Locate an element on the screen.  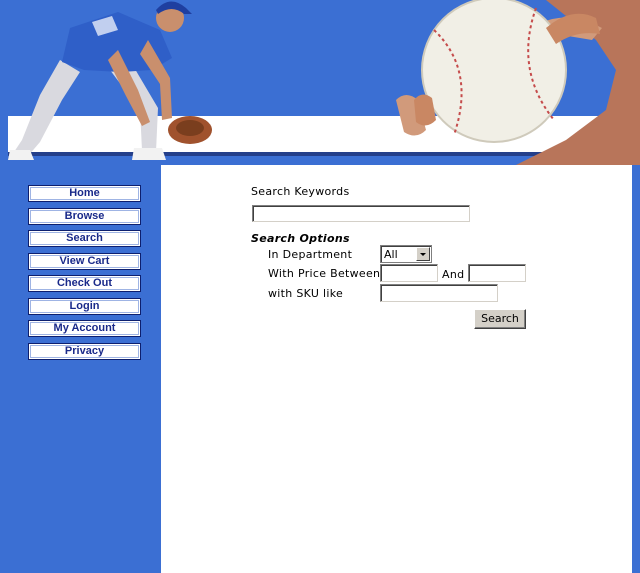
price-max-input is located at coordinates (497, 273).